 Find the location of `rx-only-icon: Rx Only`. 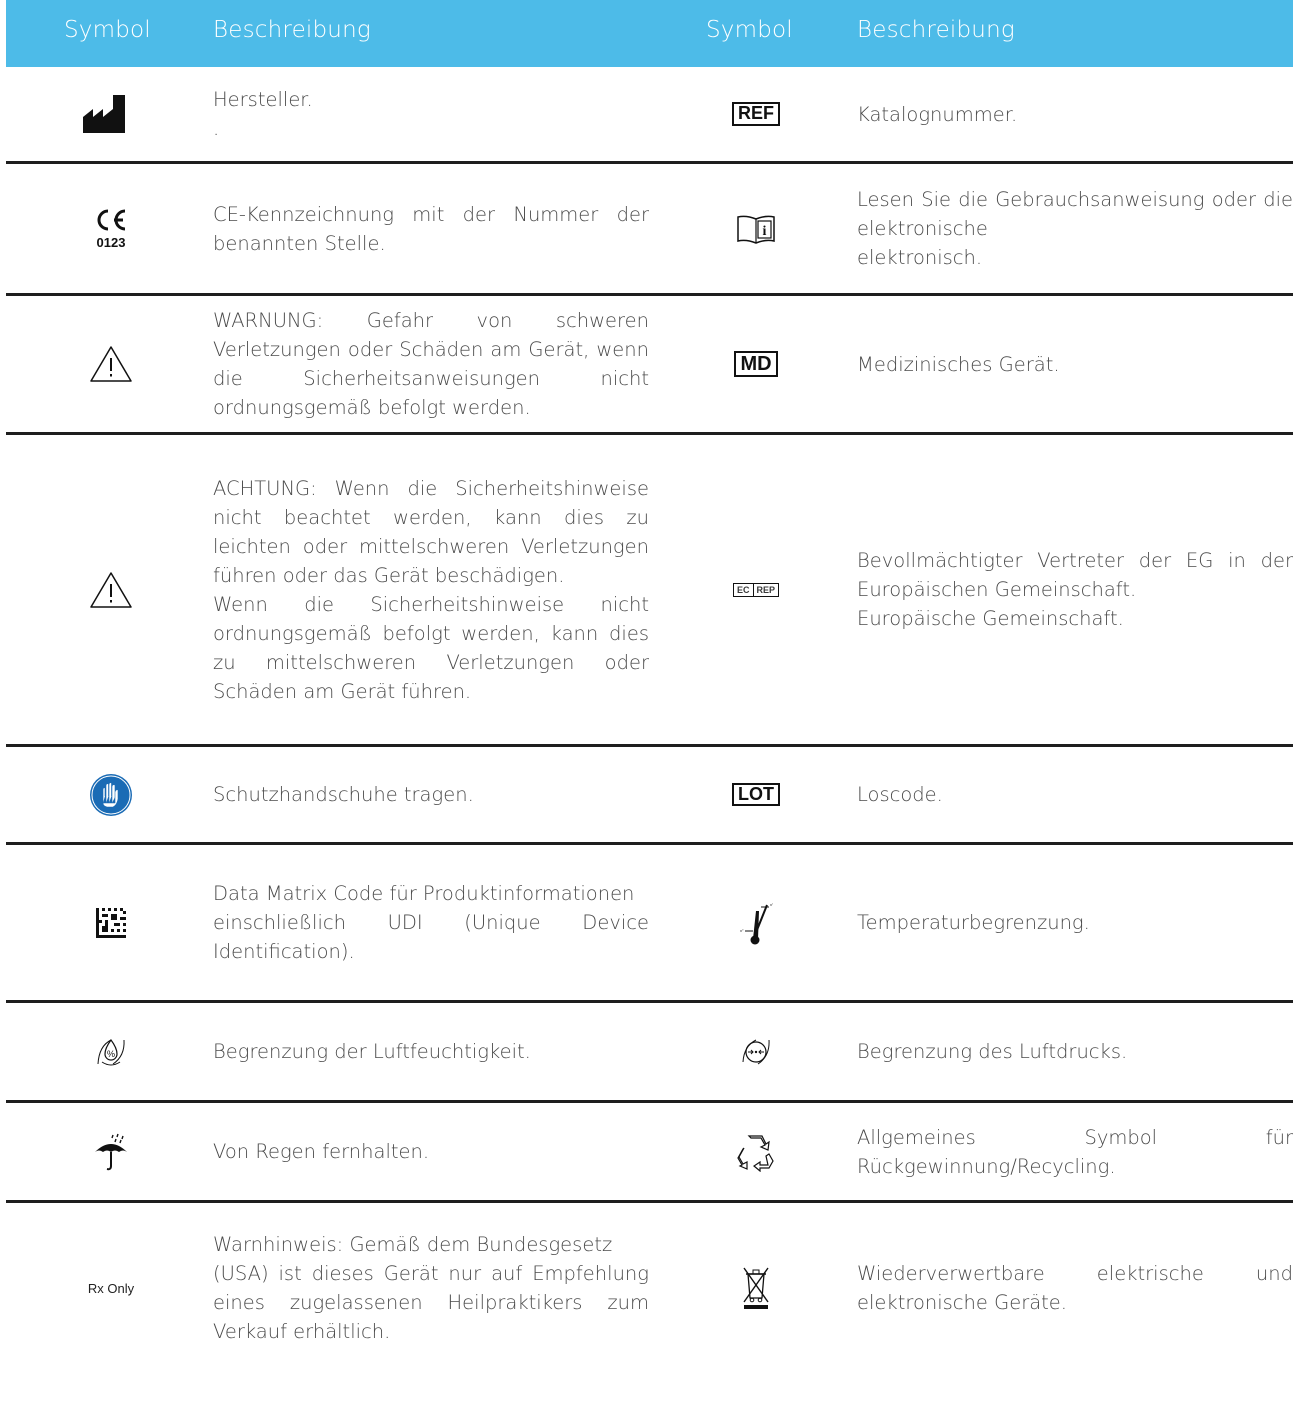

rx-only-icon: Rx Only is located at coordinates (111, 1288).